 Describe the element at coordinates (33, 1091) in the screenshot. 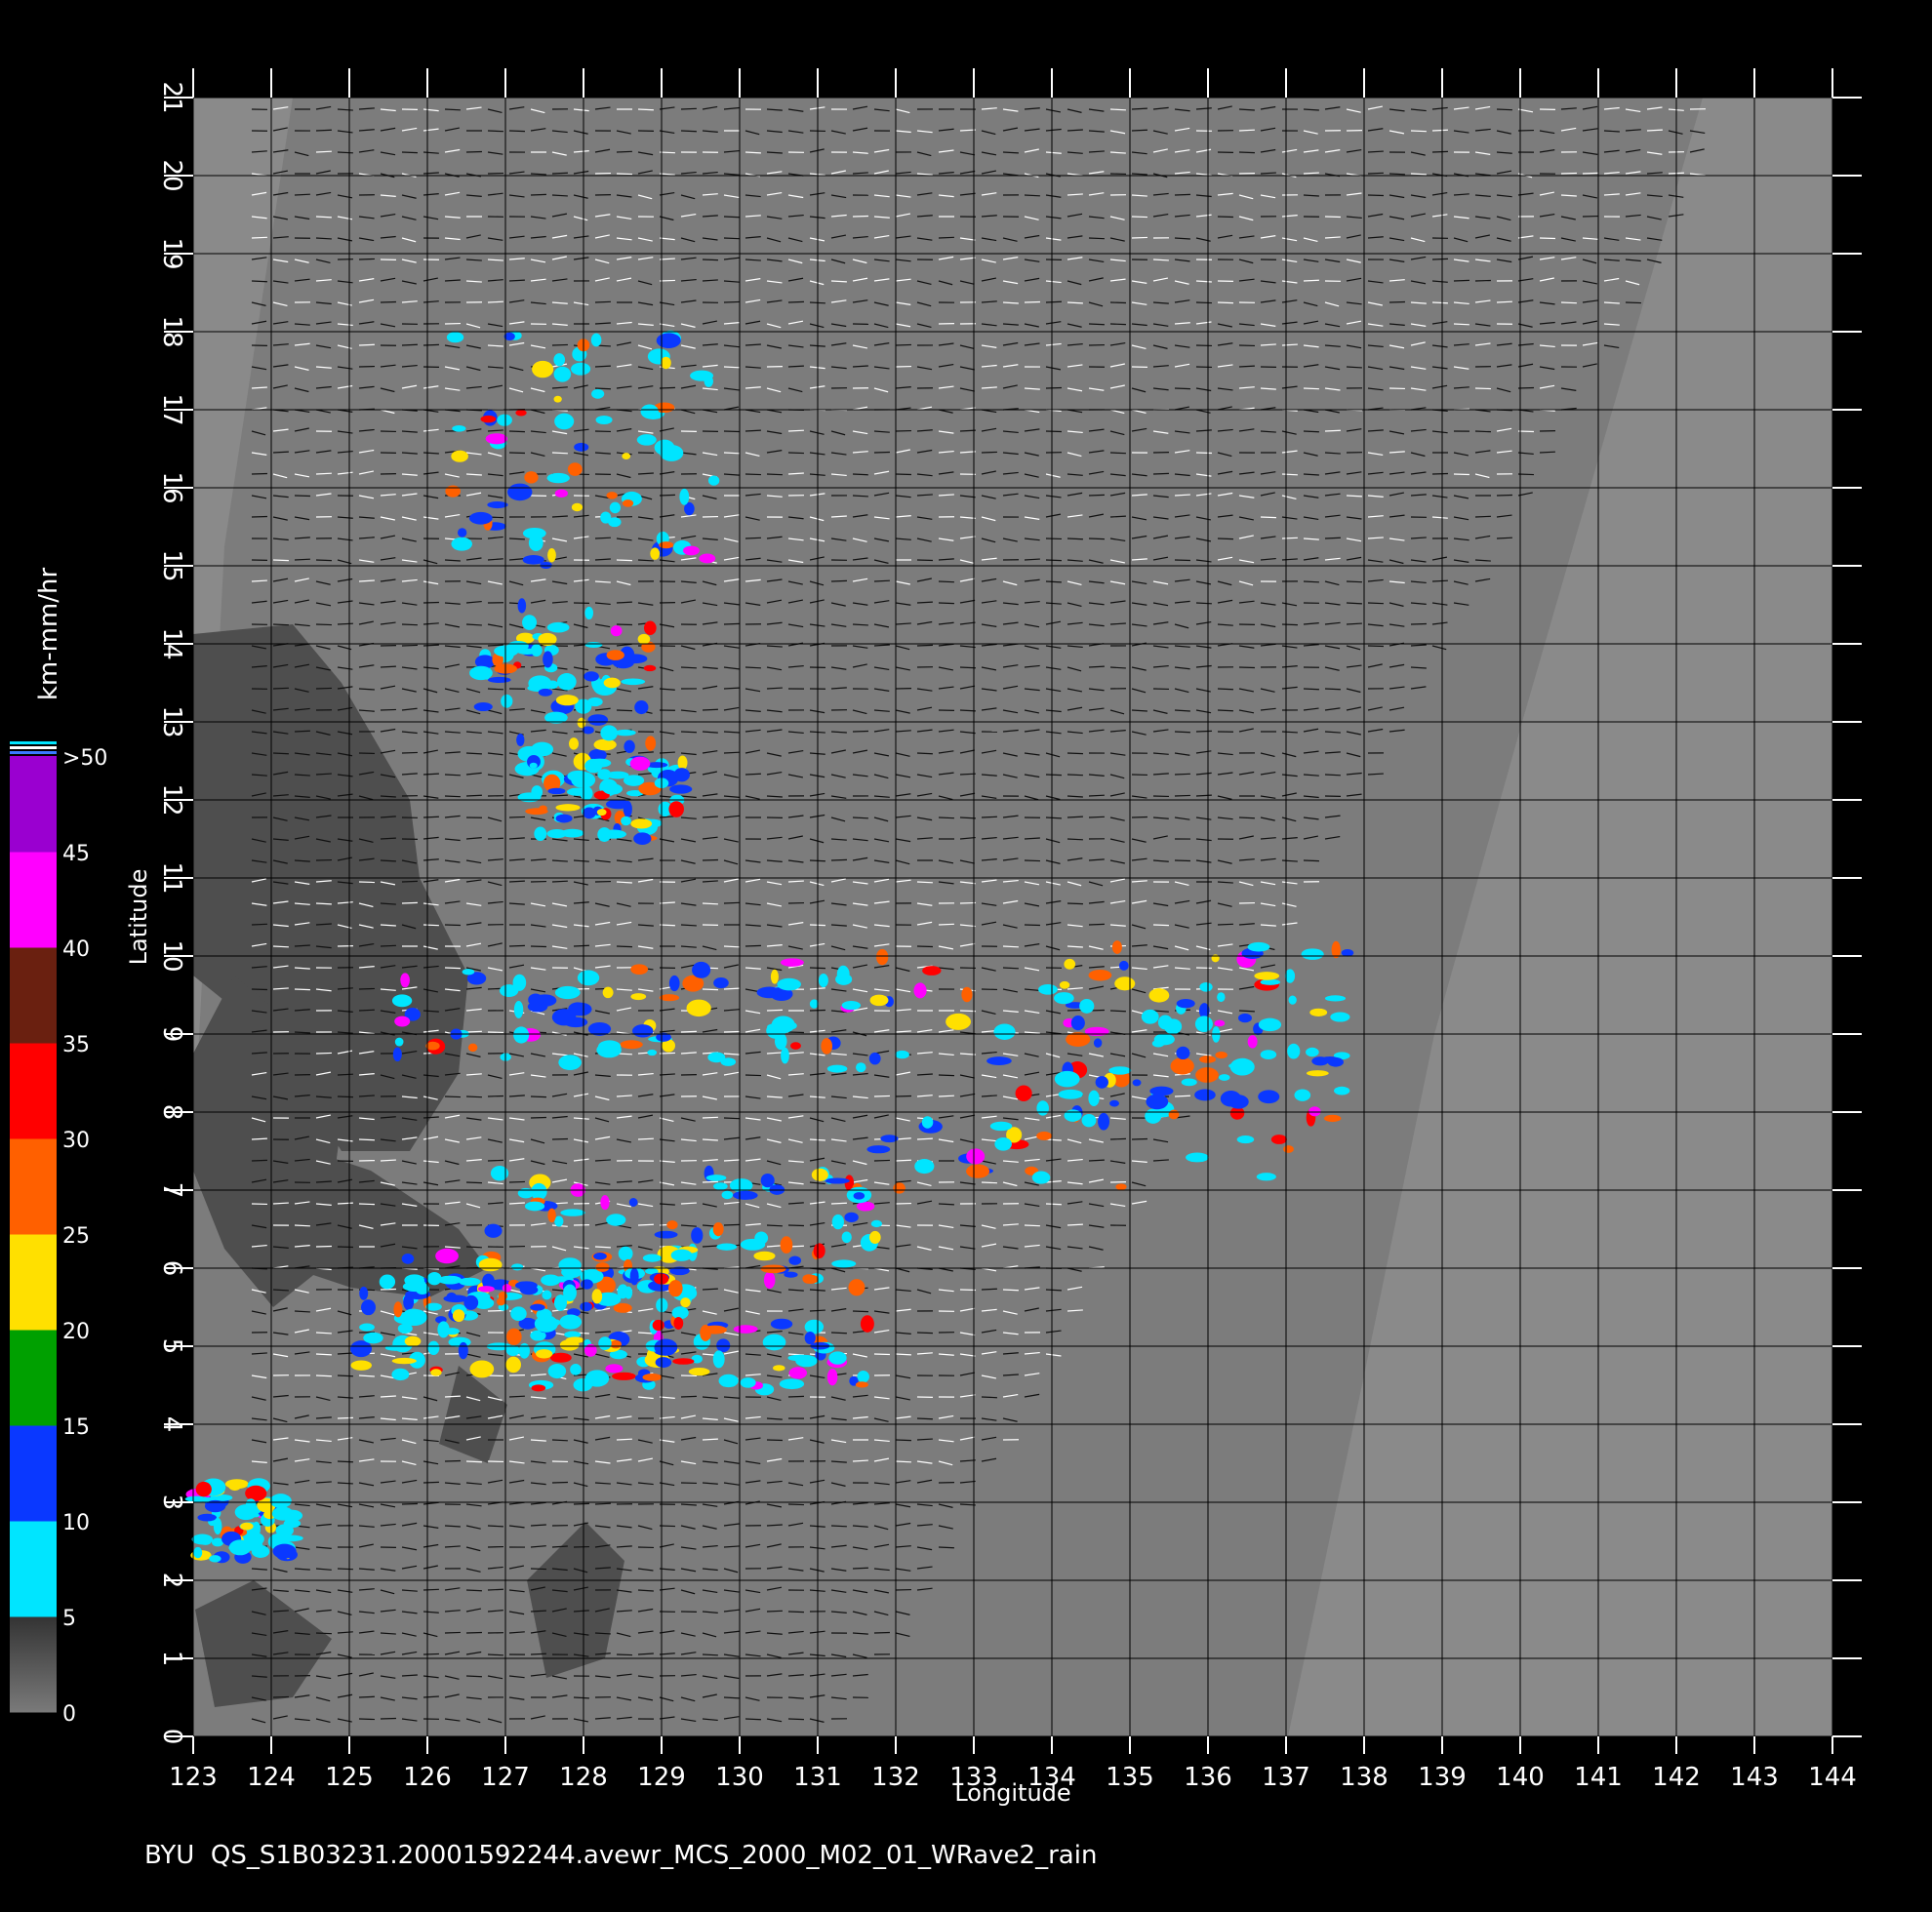

I see `colorbar-swatch` at that location.